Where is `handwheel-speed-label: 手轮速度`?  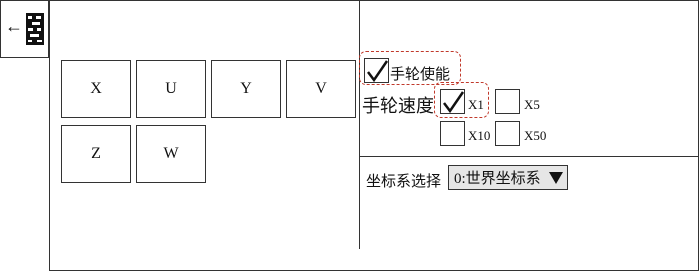
handwheel-speed-label: 手轮速度 is located at coordinates (398, 106).